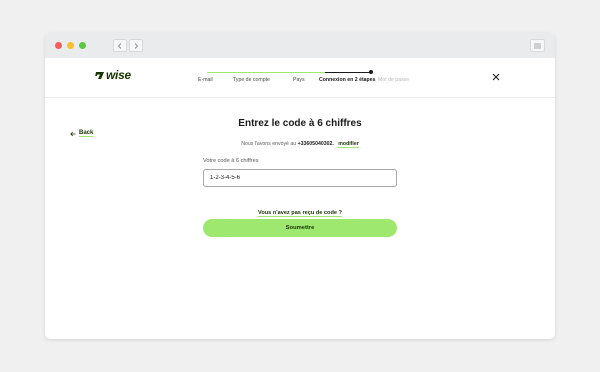 The height and width of the screenshot is (372, 600). Describe the element at coordinates (394, 80) in the screenshot. I see `step-password: Mot de passe` at that location.